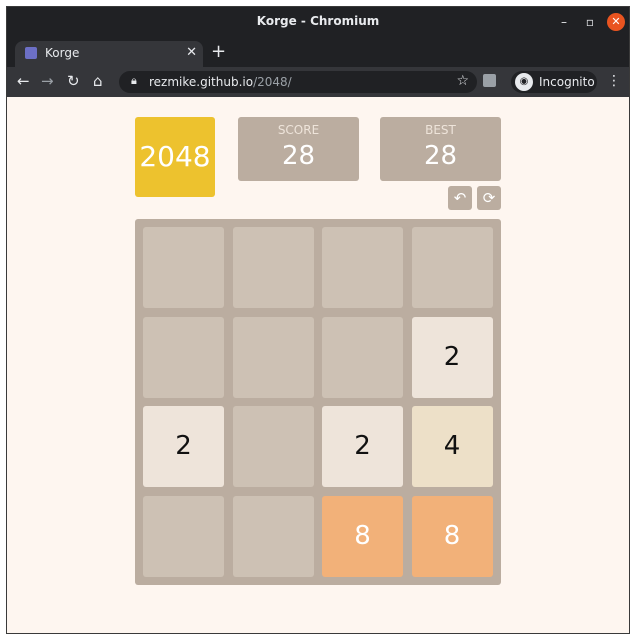  Describe the element at coordinates (218, 51) in the screenshot. I see `new-tab-button: +` at that location.